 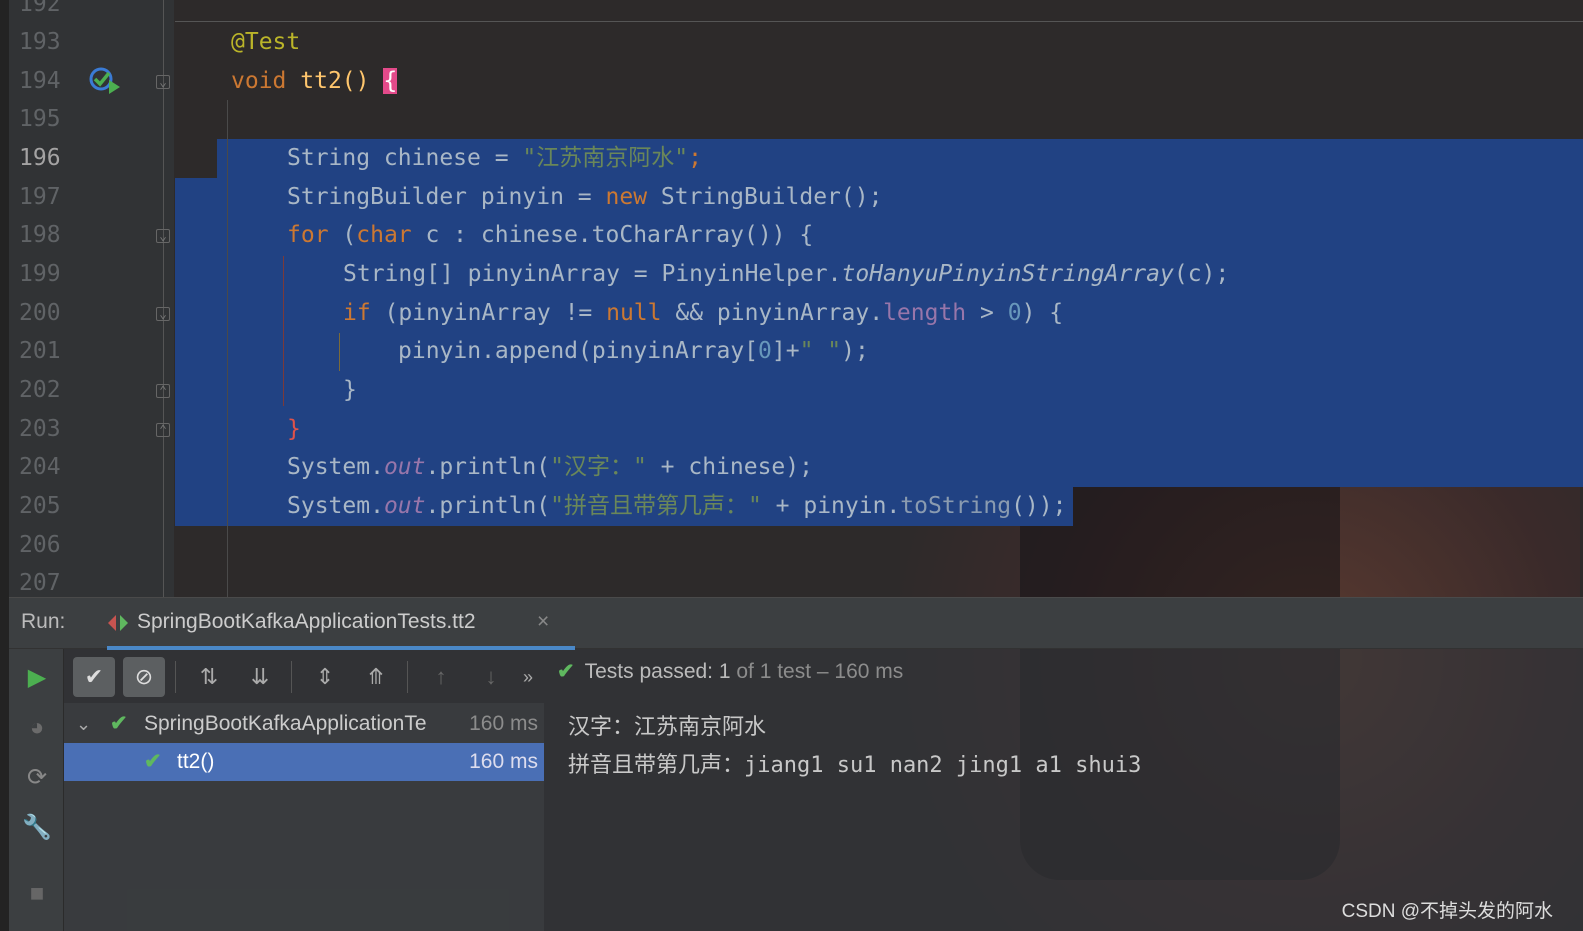 What do you see at coordinates (598, 467) in the screenshot?
I see `string-literal: "汉字："` at bounding box center [598, 467].